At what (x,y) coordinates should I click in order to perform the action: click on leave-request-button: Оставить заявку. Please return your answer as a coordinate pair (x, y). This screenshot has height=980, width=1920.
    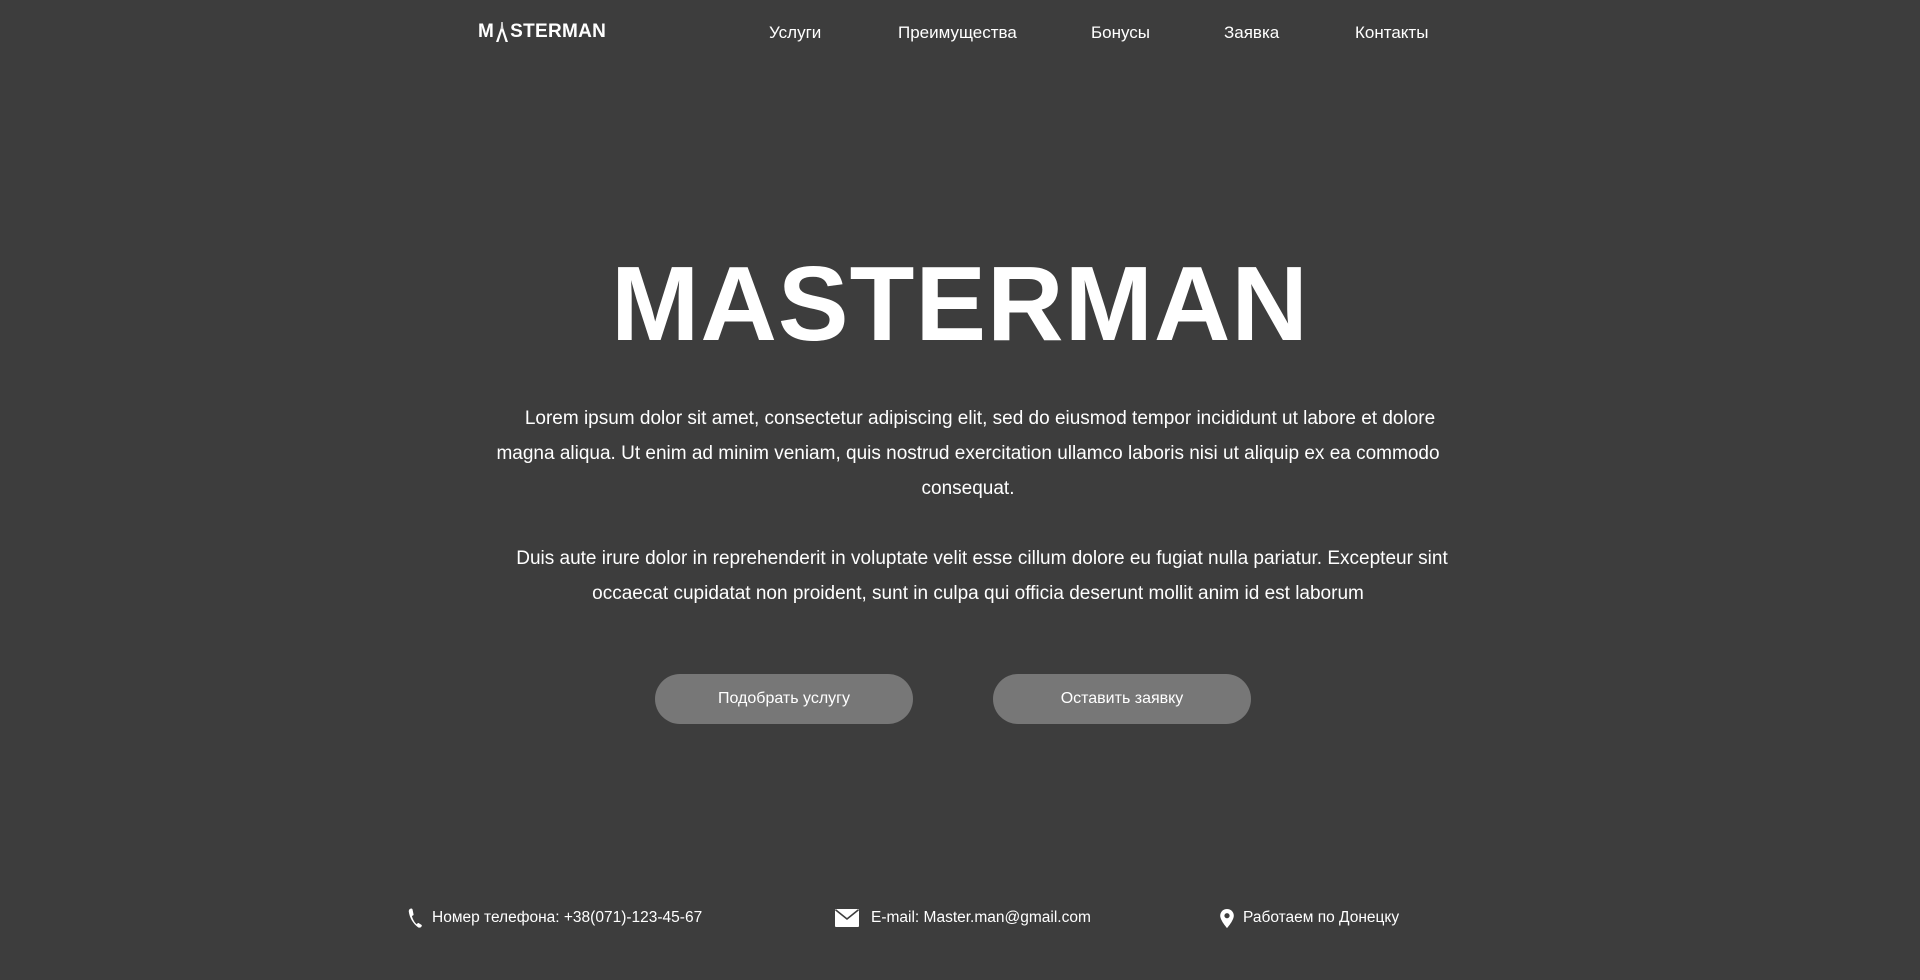
    Looking at the image, I should click on (1122, 699).